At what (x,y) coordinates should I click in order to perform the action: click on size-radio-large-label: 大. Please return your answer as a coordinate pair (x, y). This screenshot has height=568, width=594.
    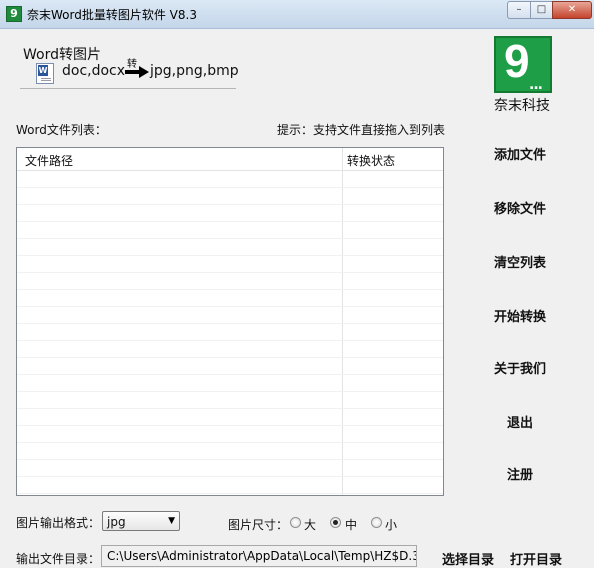
    Looking at the image, I should click on (310, 525).